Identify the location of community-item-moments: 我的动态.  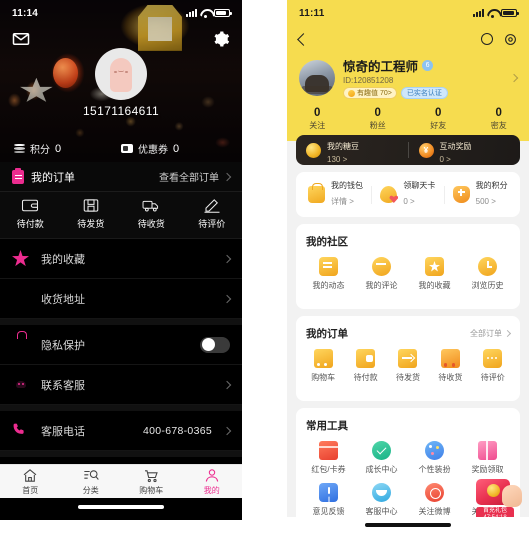
(328, 274).